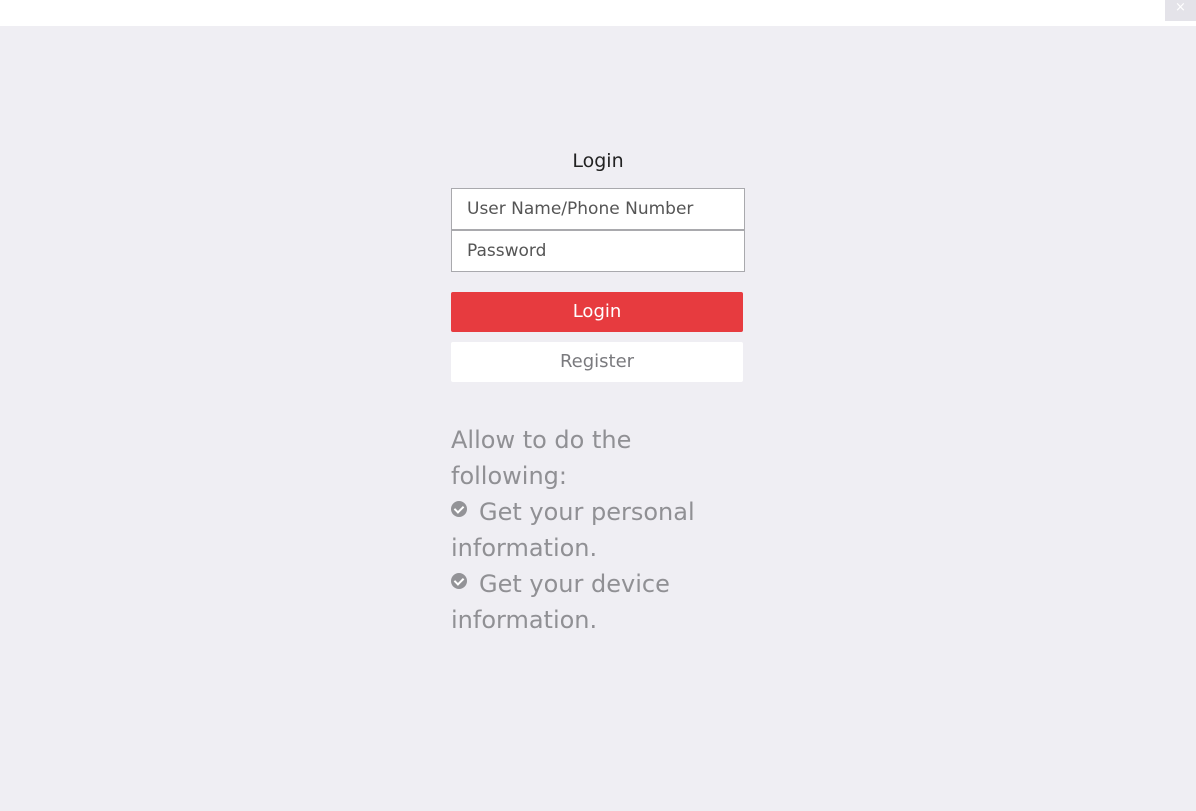 The height and width of the screenshot is (811, 1196). What do you see at coordinates (598, 251) in the screenshot?
I see `password-input` at bounding box center [598, 251].